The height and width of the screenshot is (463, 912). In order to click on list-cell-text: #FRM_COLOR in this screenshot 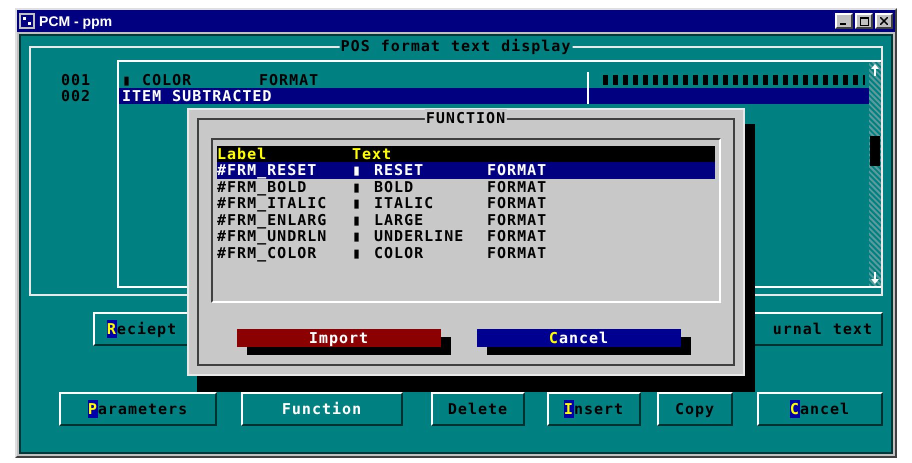, I will do `click(267, 252)`.